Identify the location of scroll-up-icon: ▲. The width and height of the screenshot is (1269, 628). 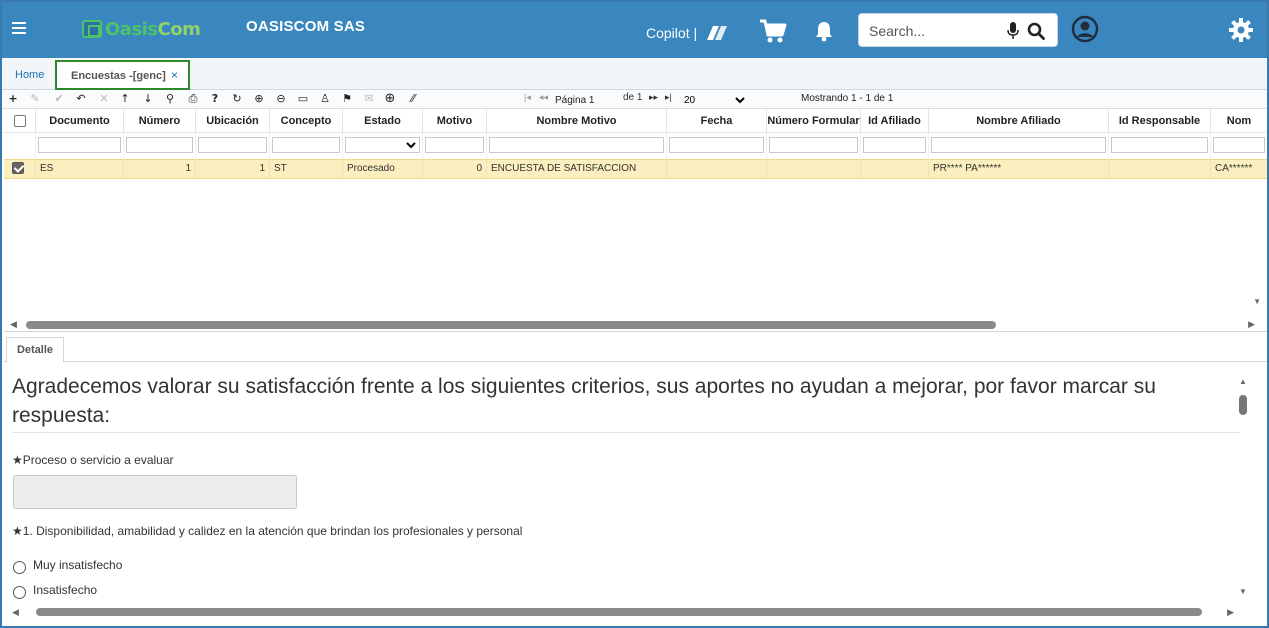
(1243, 381).